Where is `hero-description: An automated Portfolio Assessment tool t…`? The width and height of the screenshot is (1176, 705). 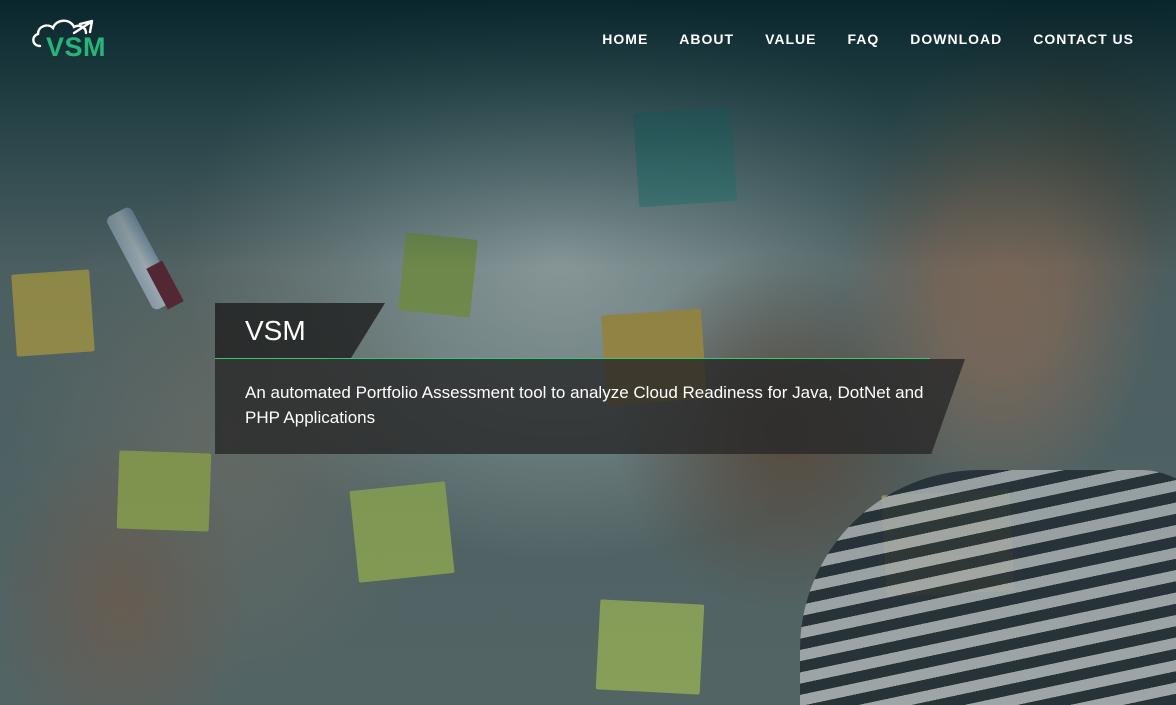
hero-description: An automated Portfolio Assessment tool t… is located at coordinates (584, 405).